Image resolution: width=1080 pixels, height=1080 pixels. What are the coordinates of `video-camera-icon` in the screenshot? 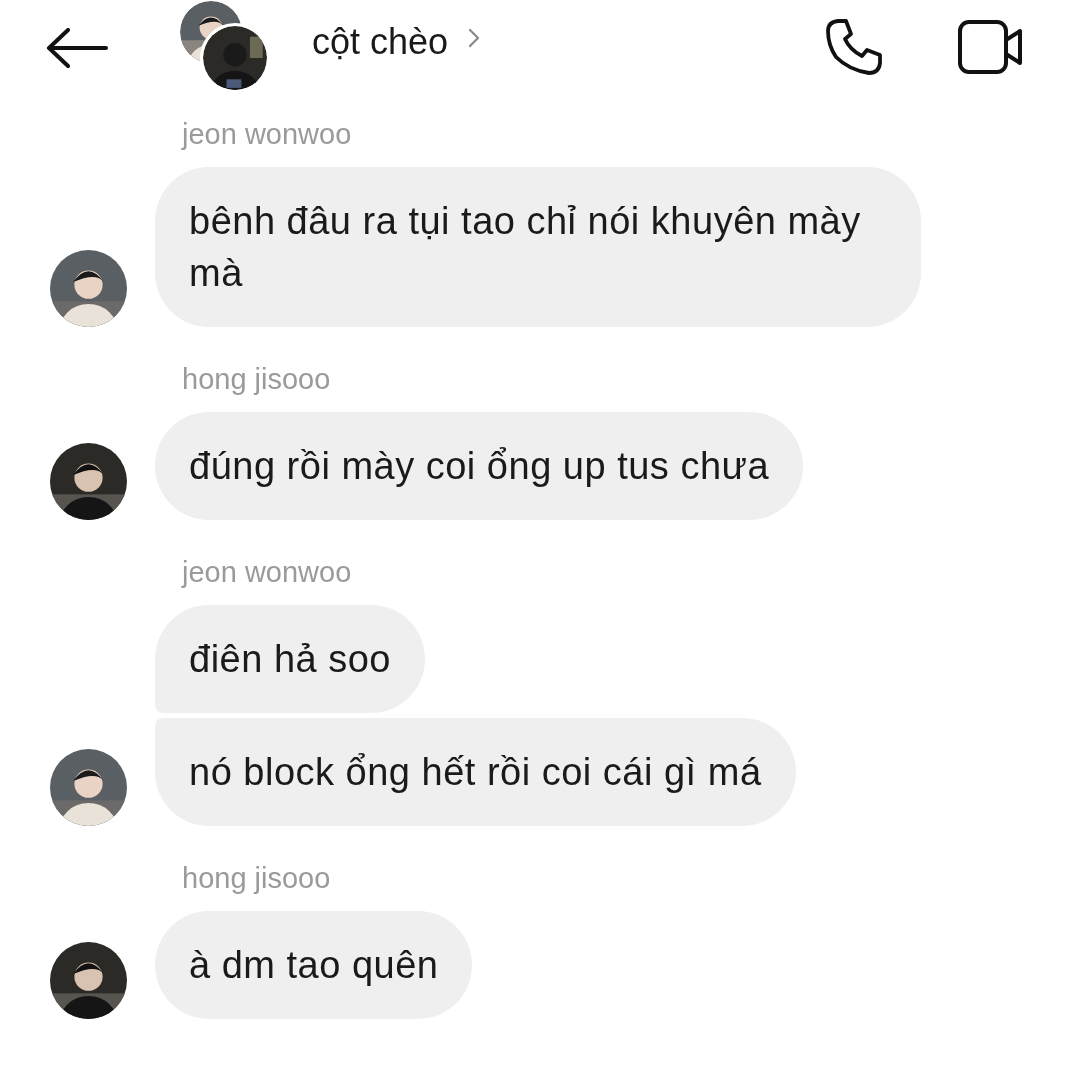 It's located at (991, 47).